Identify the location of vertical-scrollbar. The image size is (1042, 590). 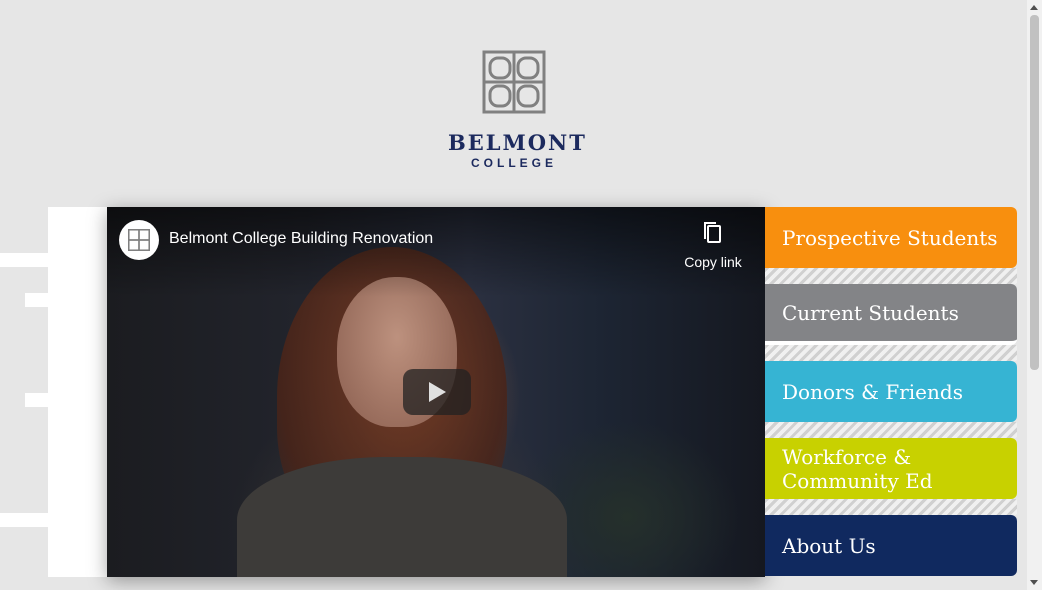
(1034, 295).